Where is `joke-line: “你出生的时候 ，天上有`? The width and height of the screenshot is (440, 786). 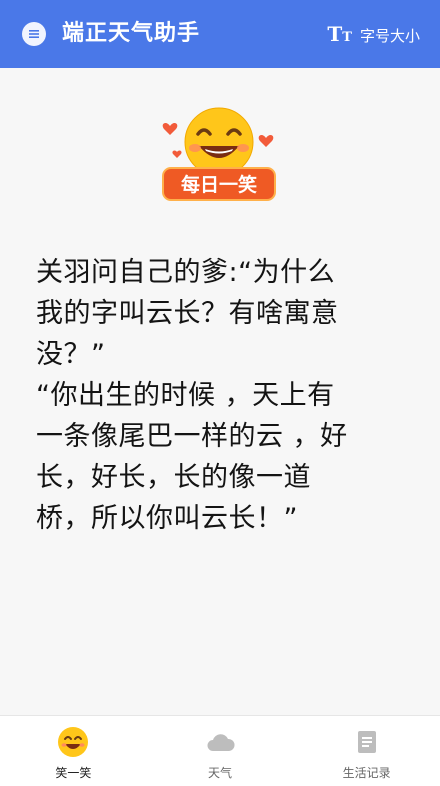
joke-line: “你出生的时候 ，天上有 is located at coordinates (185, 395).